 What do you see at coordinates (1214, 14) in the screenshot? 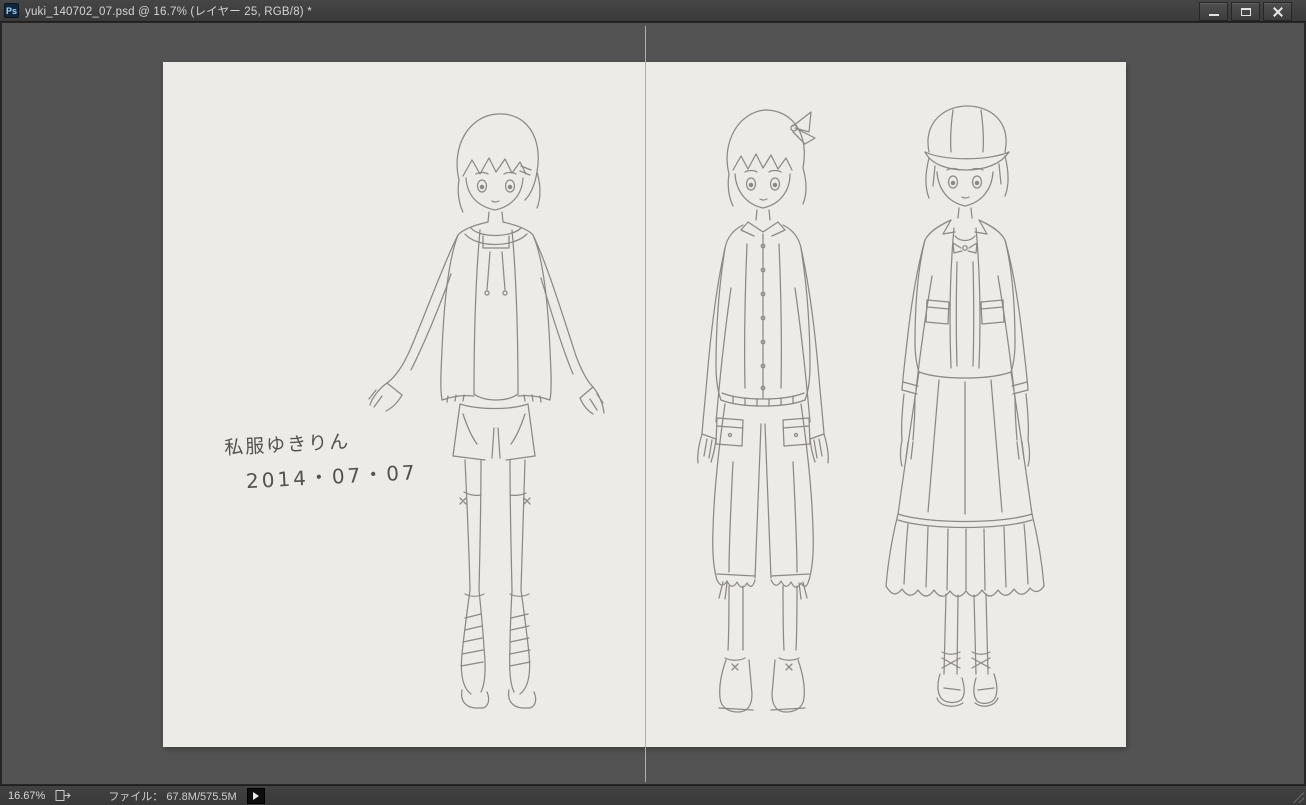
I see `minimize-icon` at bounding box center [1214, 14].